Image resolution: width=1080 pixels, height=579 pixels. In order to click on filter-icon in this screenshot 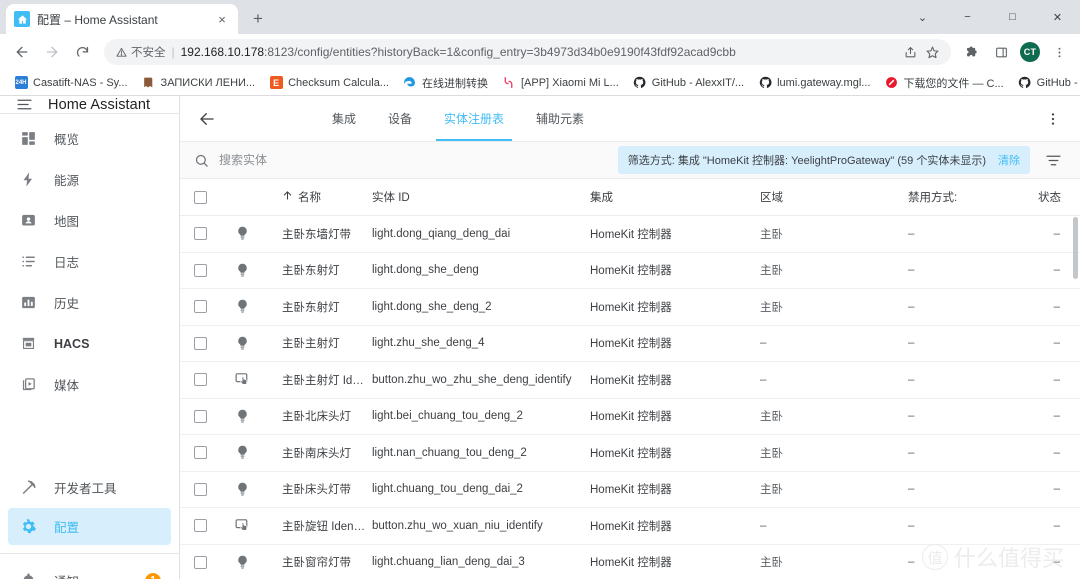, I will do `click(1053, 160)`.